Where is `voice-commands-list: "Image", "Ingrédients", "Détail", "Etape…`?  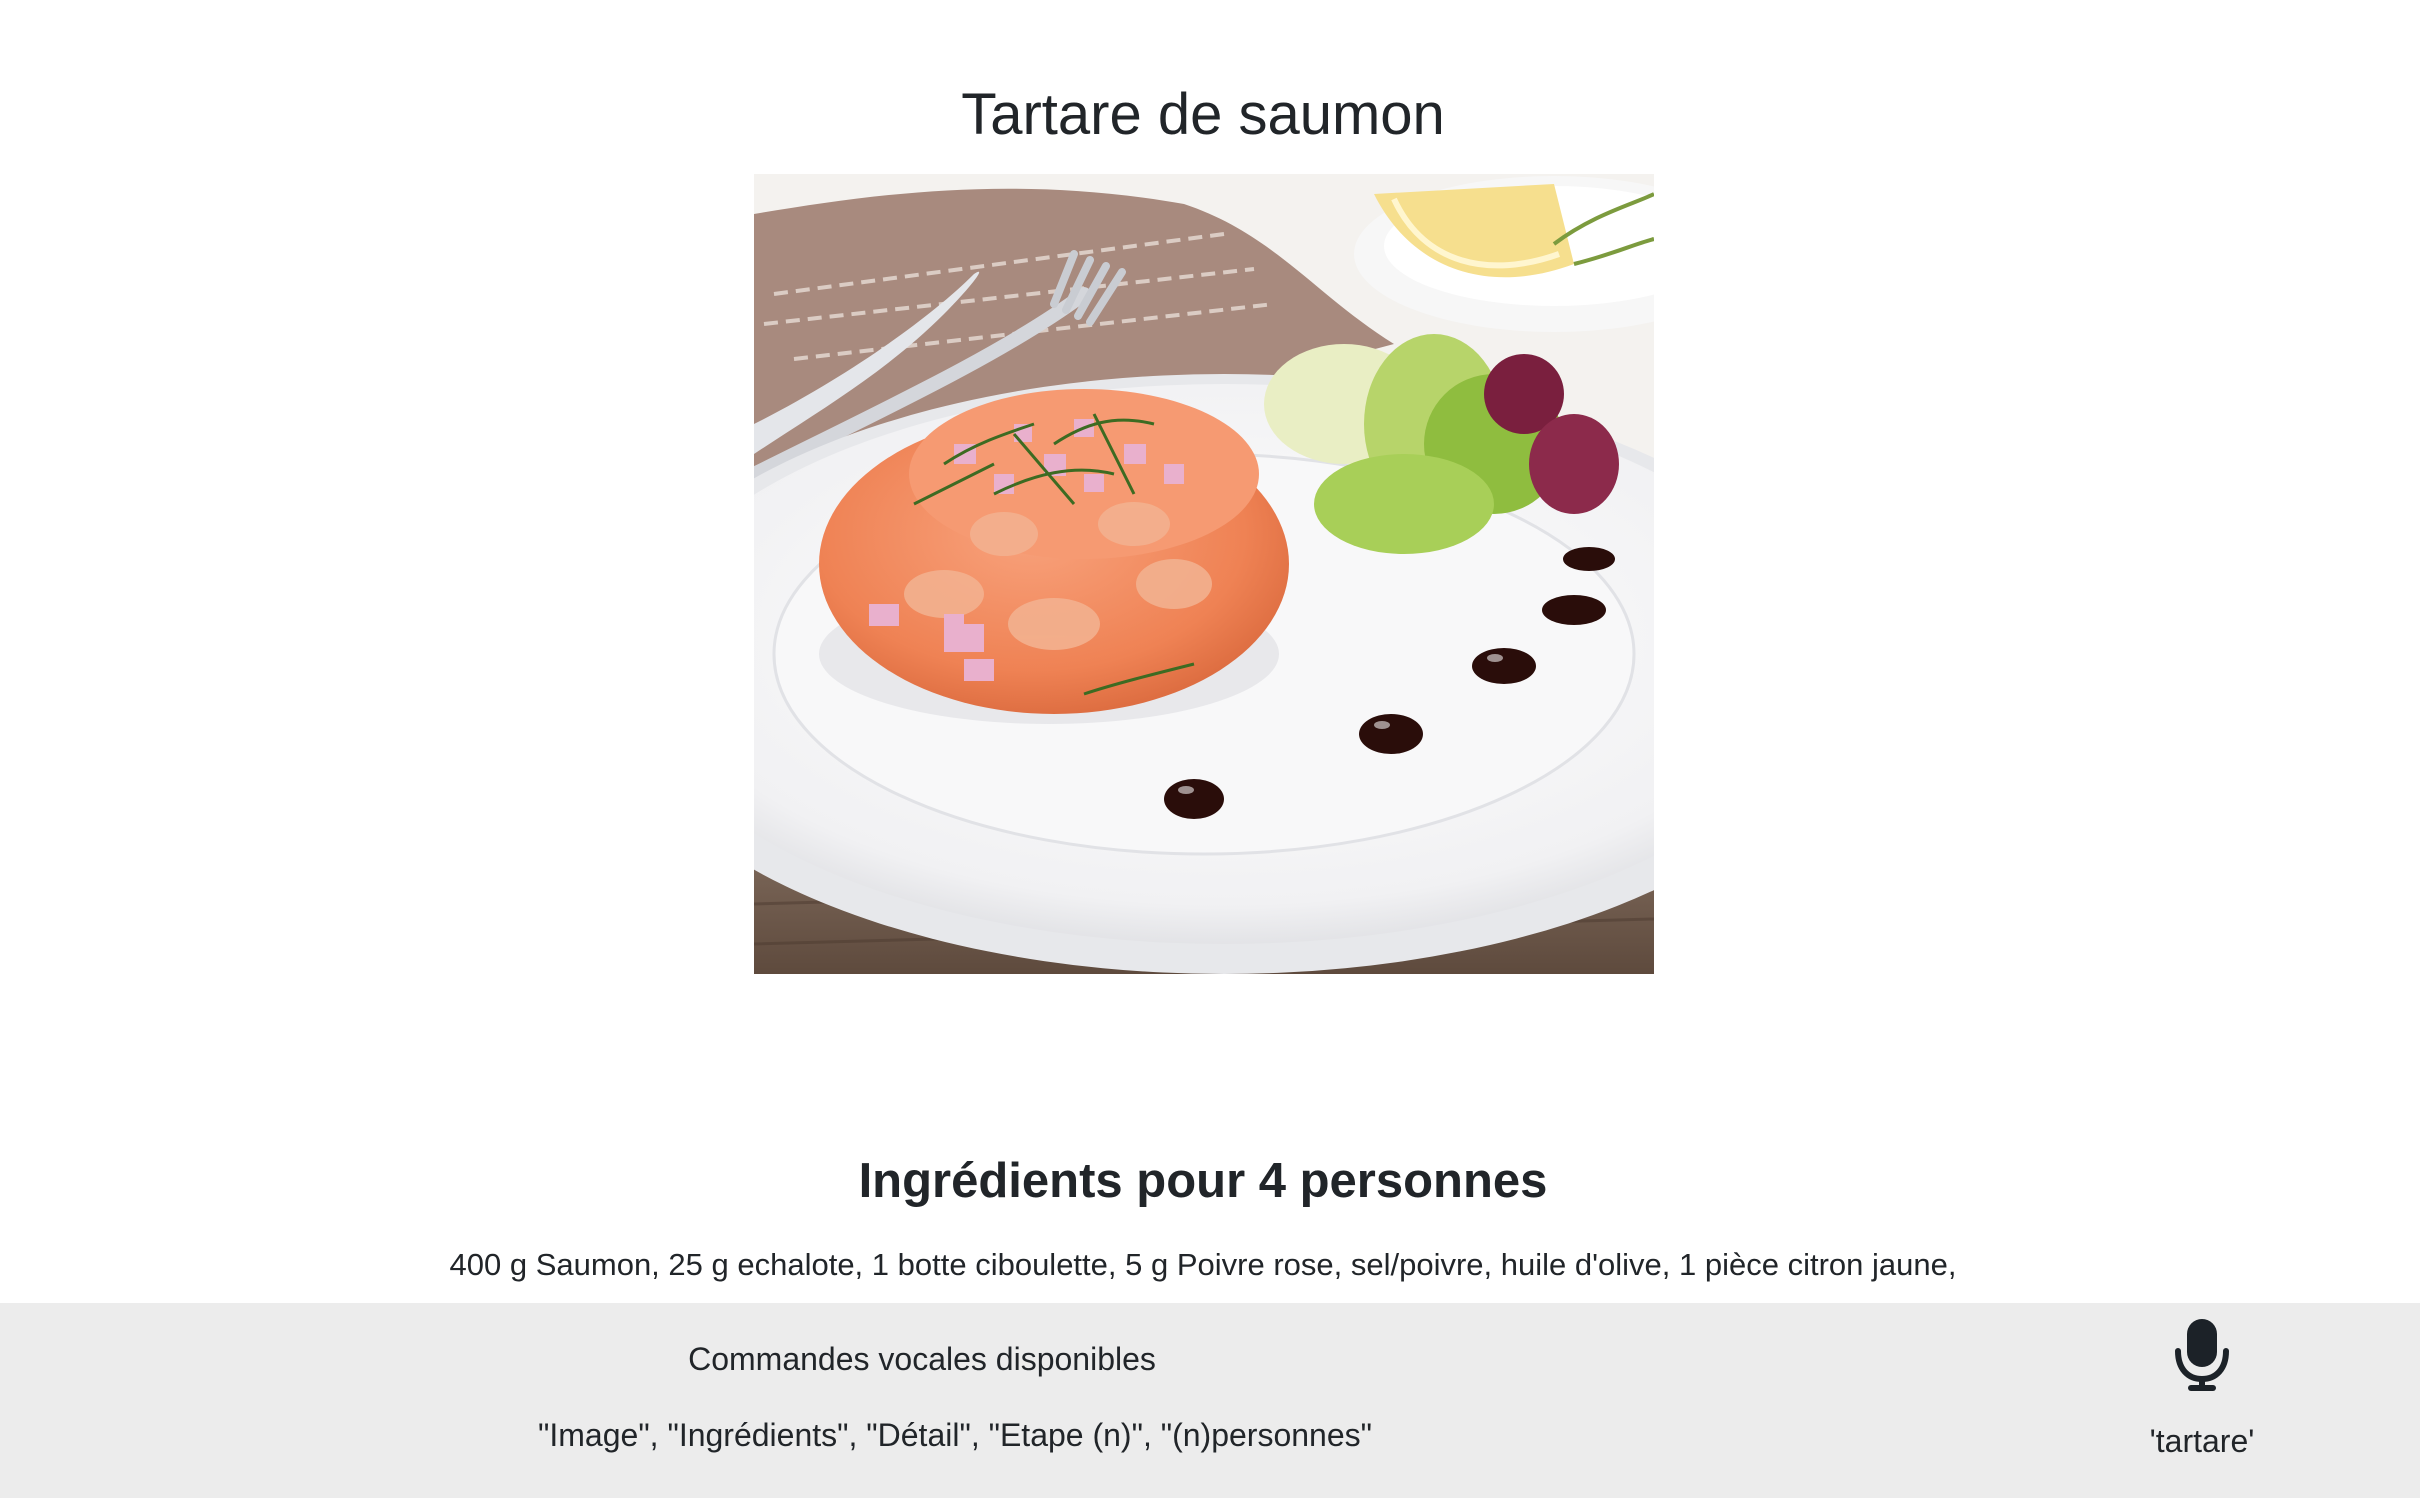
voice-commands-list: "Image", "Ingrédients", "Détail", "Etape… is located at coordinates (955, 1435).